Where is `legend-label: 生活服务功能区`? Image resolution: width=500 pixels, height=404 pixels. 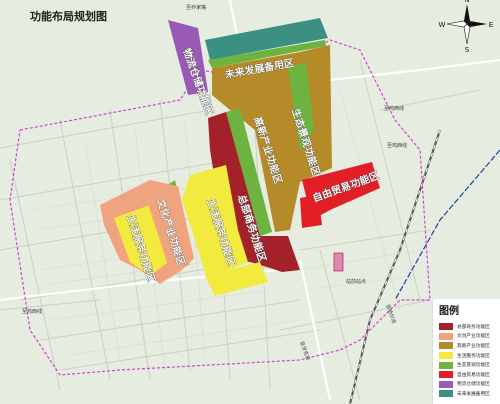
legend-label: 生活服务功能区 is located at coordinates (473, 356).